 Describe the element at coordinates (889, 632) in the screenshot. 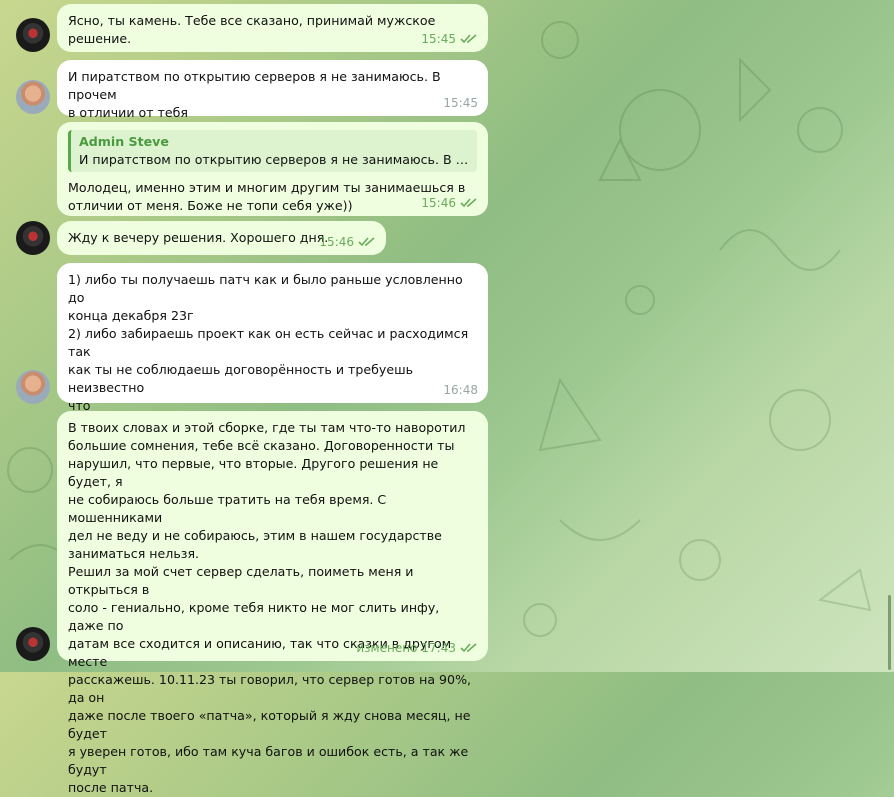

I see `chat-scrollbar` at that location.